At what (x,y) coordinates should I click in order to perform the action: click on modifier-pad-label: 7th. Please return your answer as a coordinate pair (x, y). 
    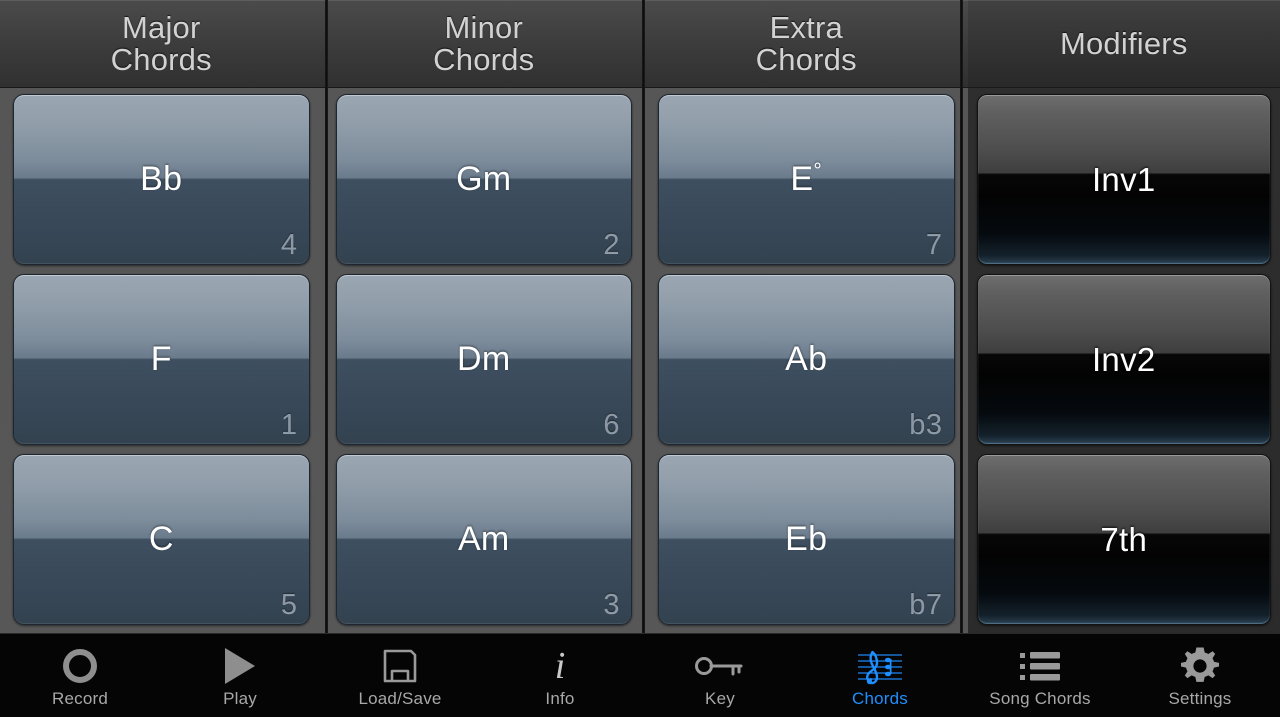
    Looking at the image, I should click on (1124, 539).